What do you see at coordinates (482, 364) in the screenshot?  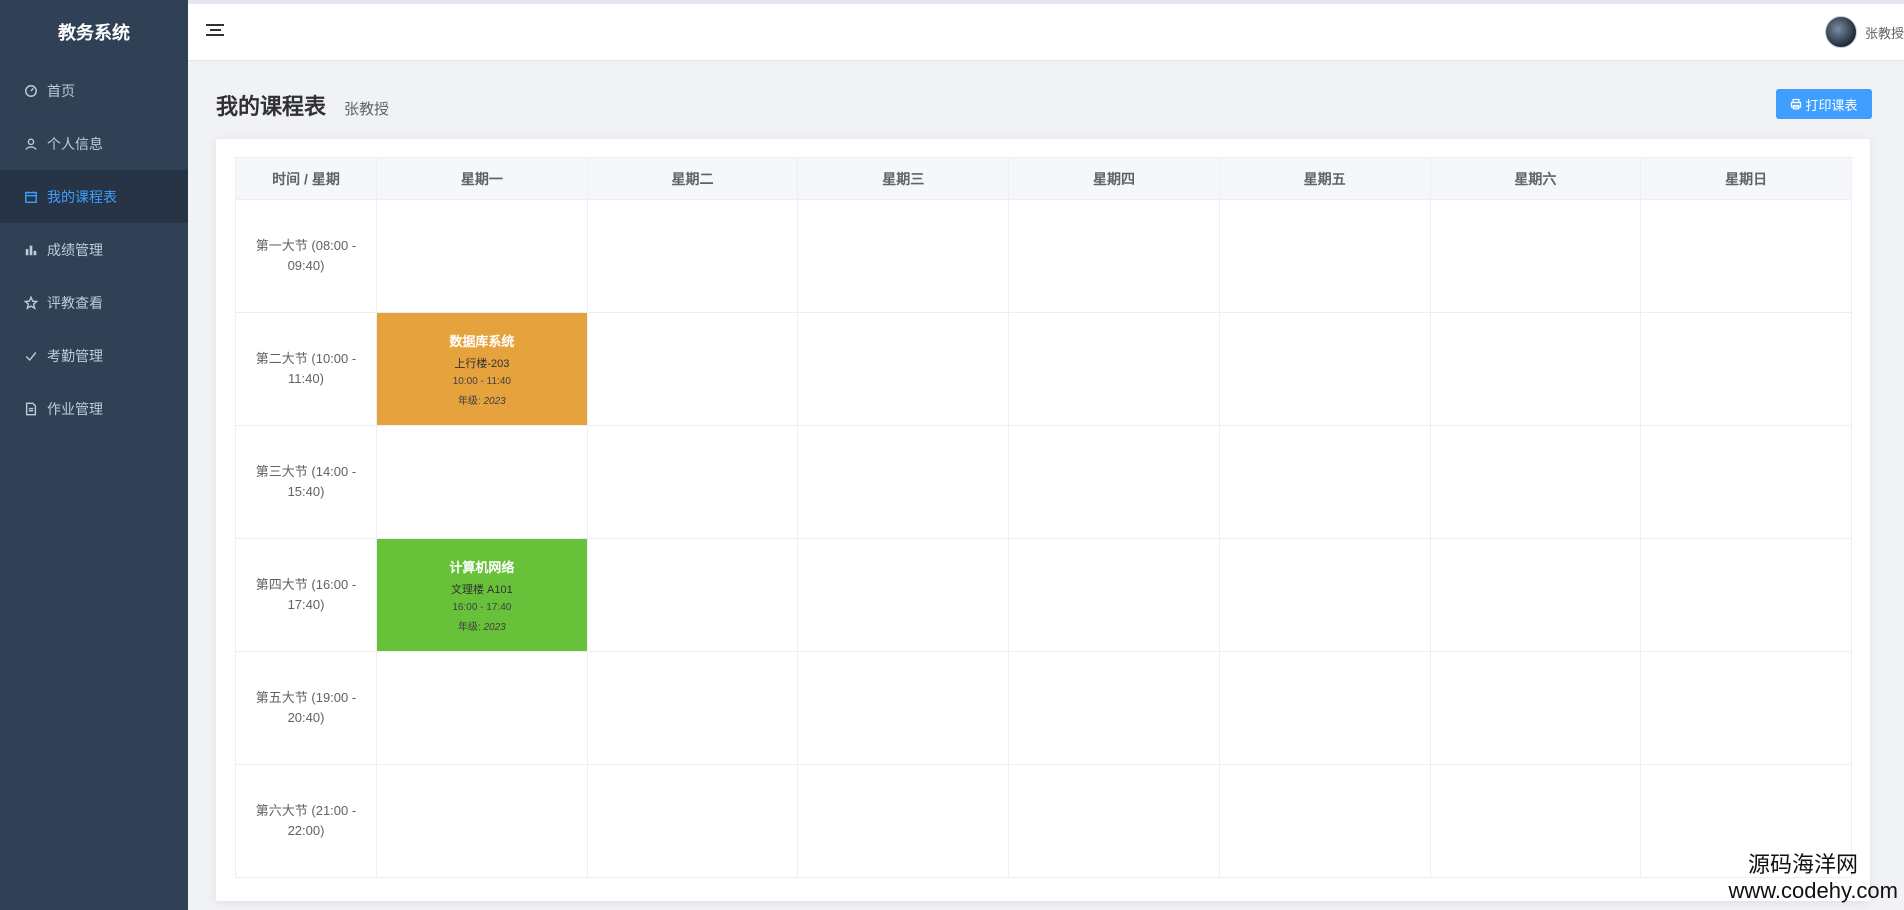 I see `course-room: 上行楼-203` at bounding box center [482, 364].